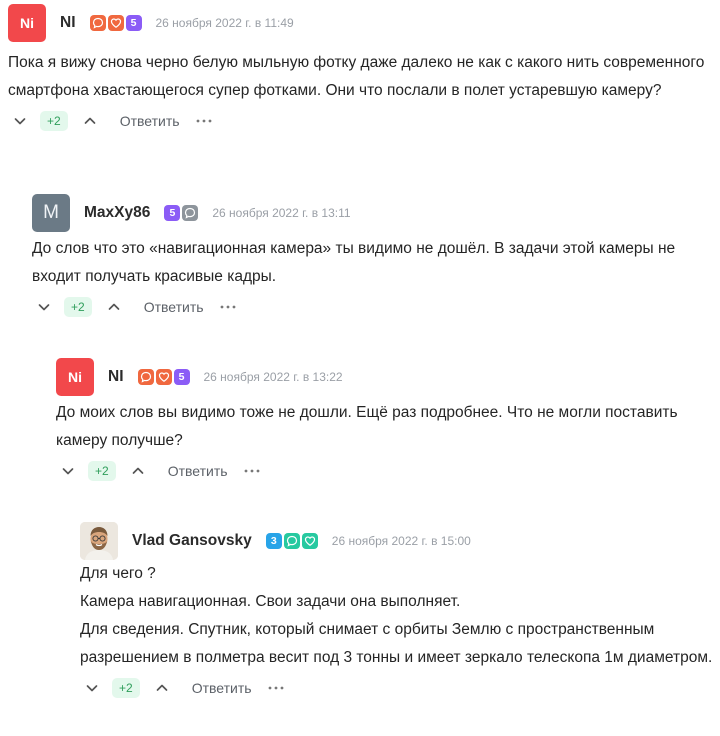 Image resolution: width=720 pixels, height=736 pixels. I want to click on comment-header: Ni NI 5 26 ноября 2022 г. в 11:49, so click(364, 23).